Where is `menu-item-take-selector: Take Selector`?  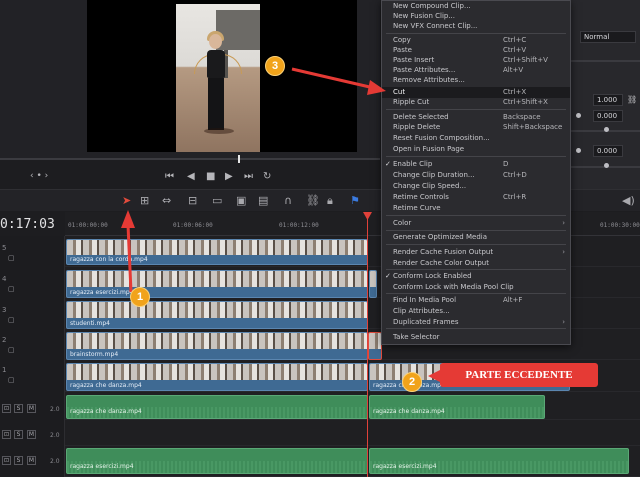 menu-item-take-selector: Take Selector is located at coordinates (476, 337).